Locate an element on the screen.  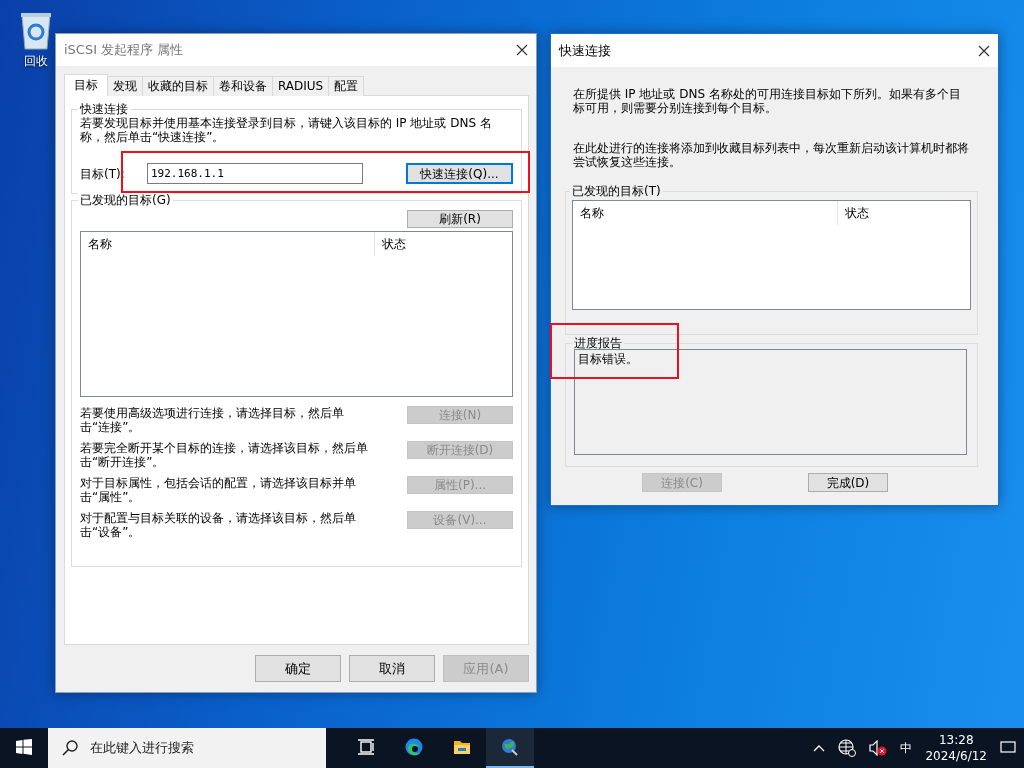
dialog-button: 完成(D) is located at coordinates (848, 482).